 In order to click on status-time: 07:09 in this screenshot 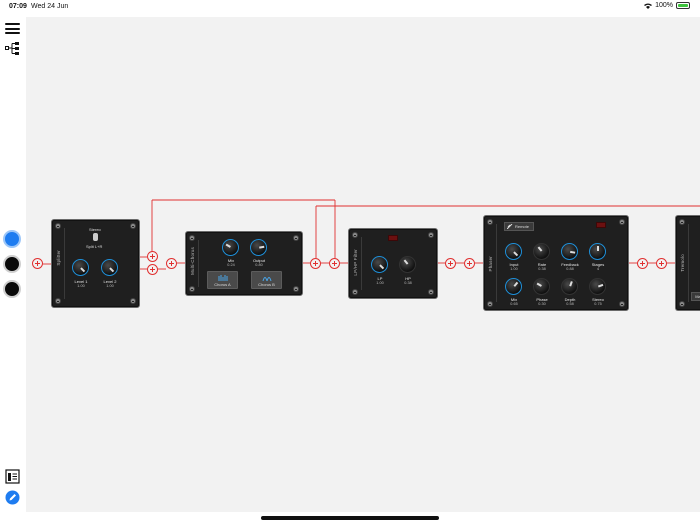, I will do `click(18, 6)`.